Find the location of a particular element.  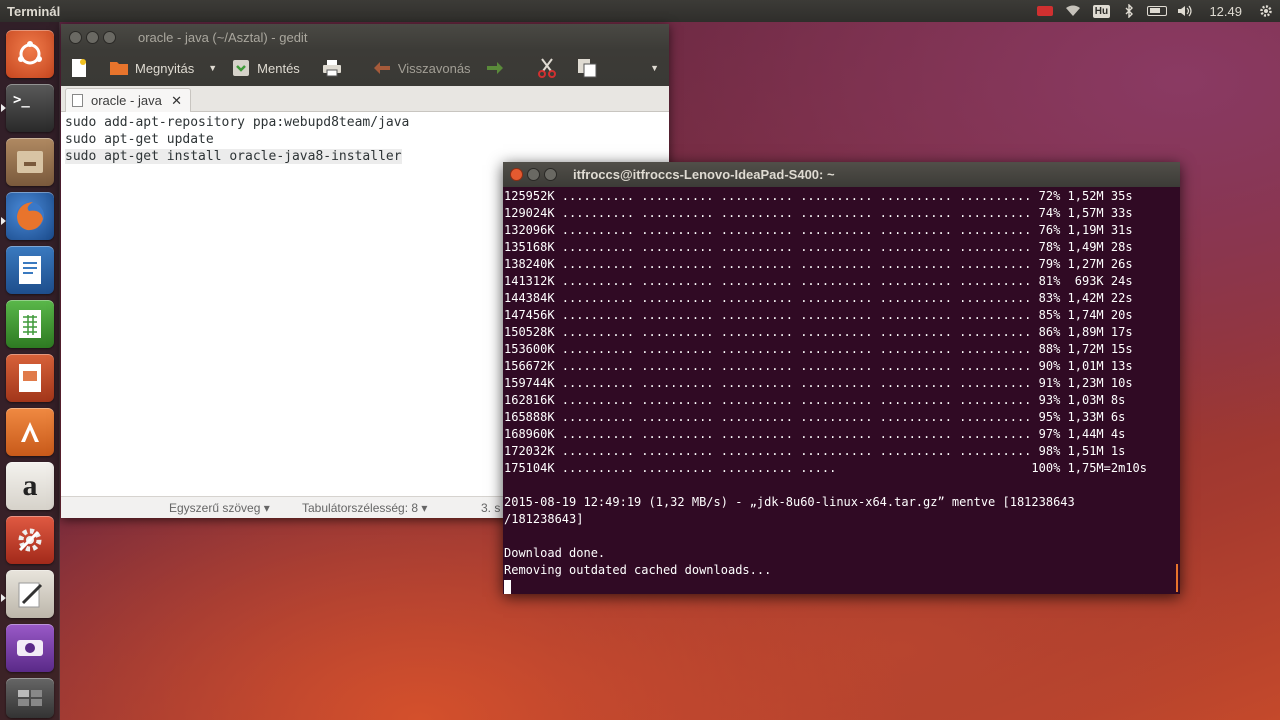

libreoffice-writer-icon is located at coordinates (30, 270).